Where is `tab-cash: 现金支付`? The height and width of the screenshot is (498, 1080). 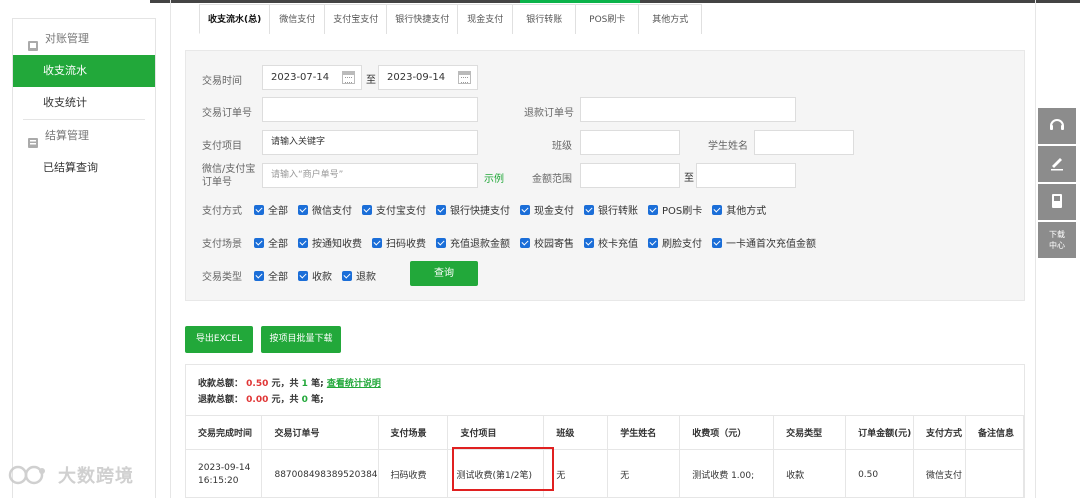 tab-cash: 现金支付 is located at coordinates (485, 19).